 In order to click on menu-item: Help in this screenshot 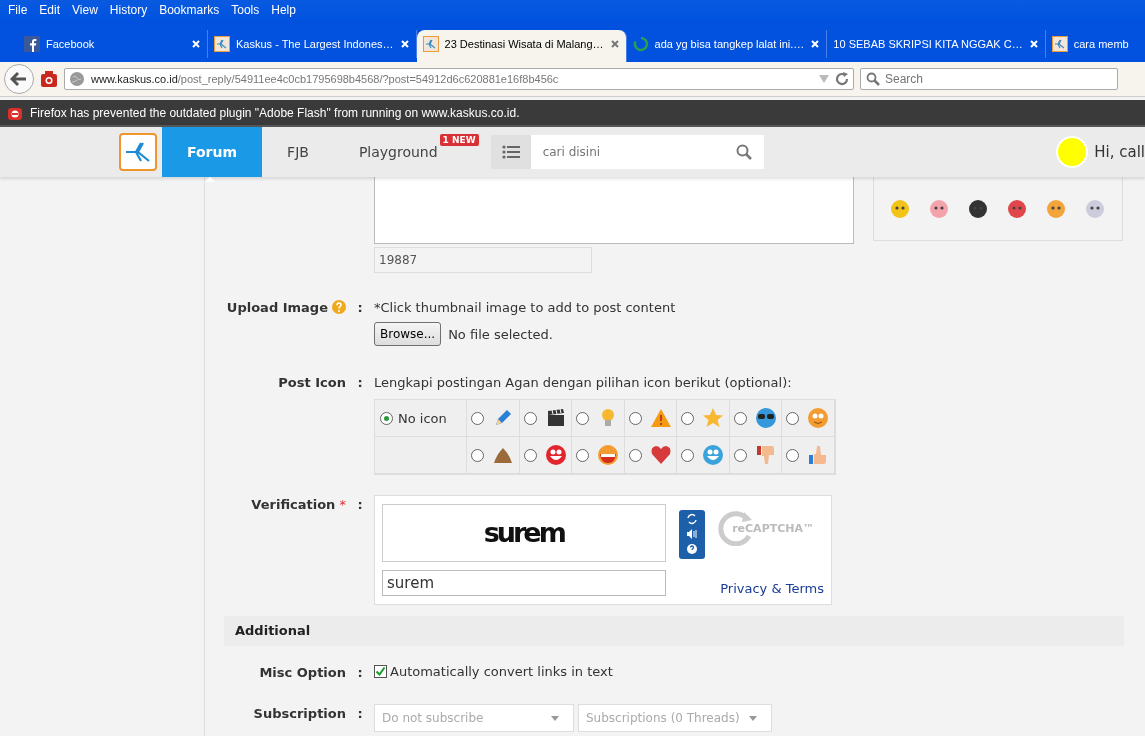, I will do `click(283, 10)`.